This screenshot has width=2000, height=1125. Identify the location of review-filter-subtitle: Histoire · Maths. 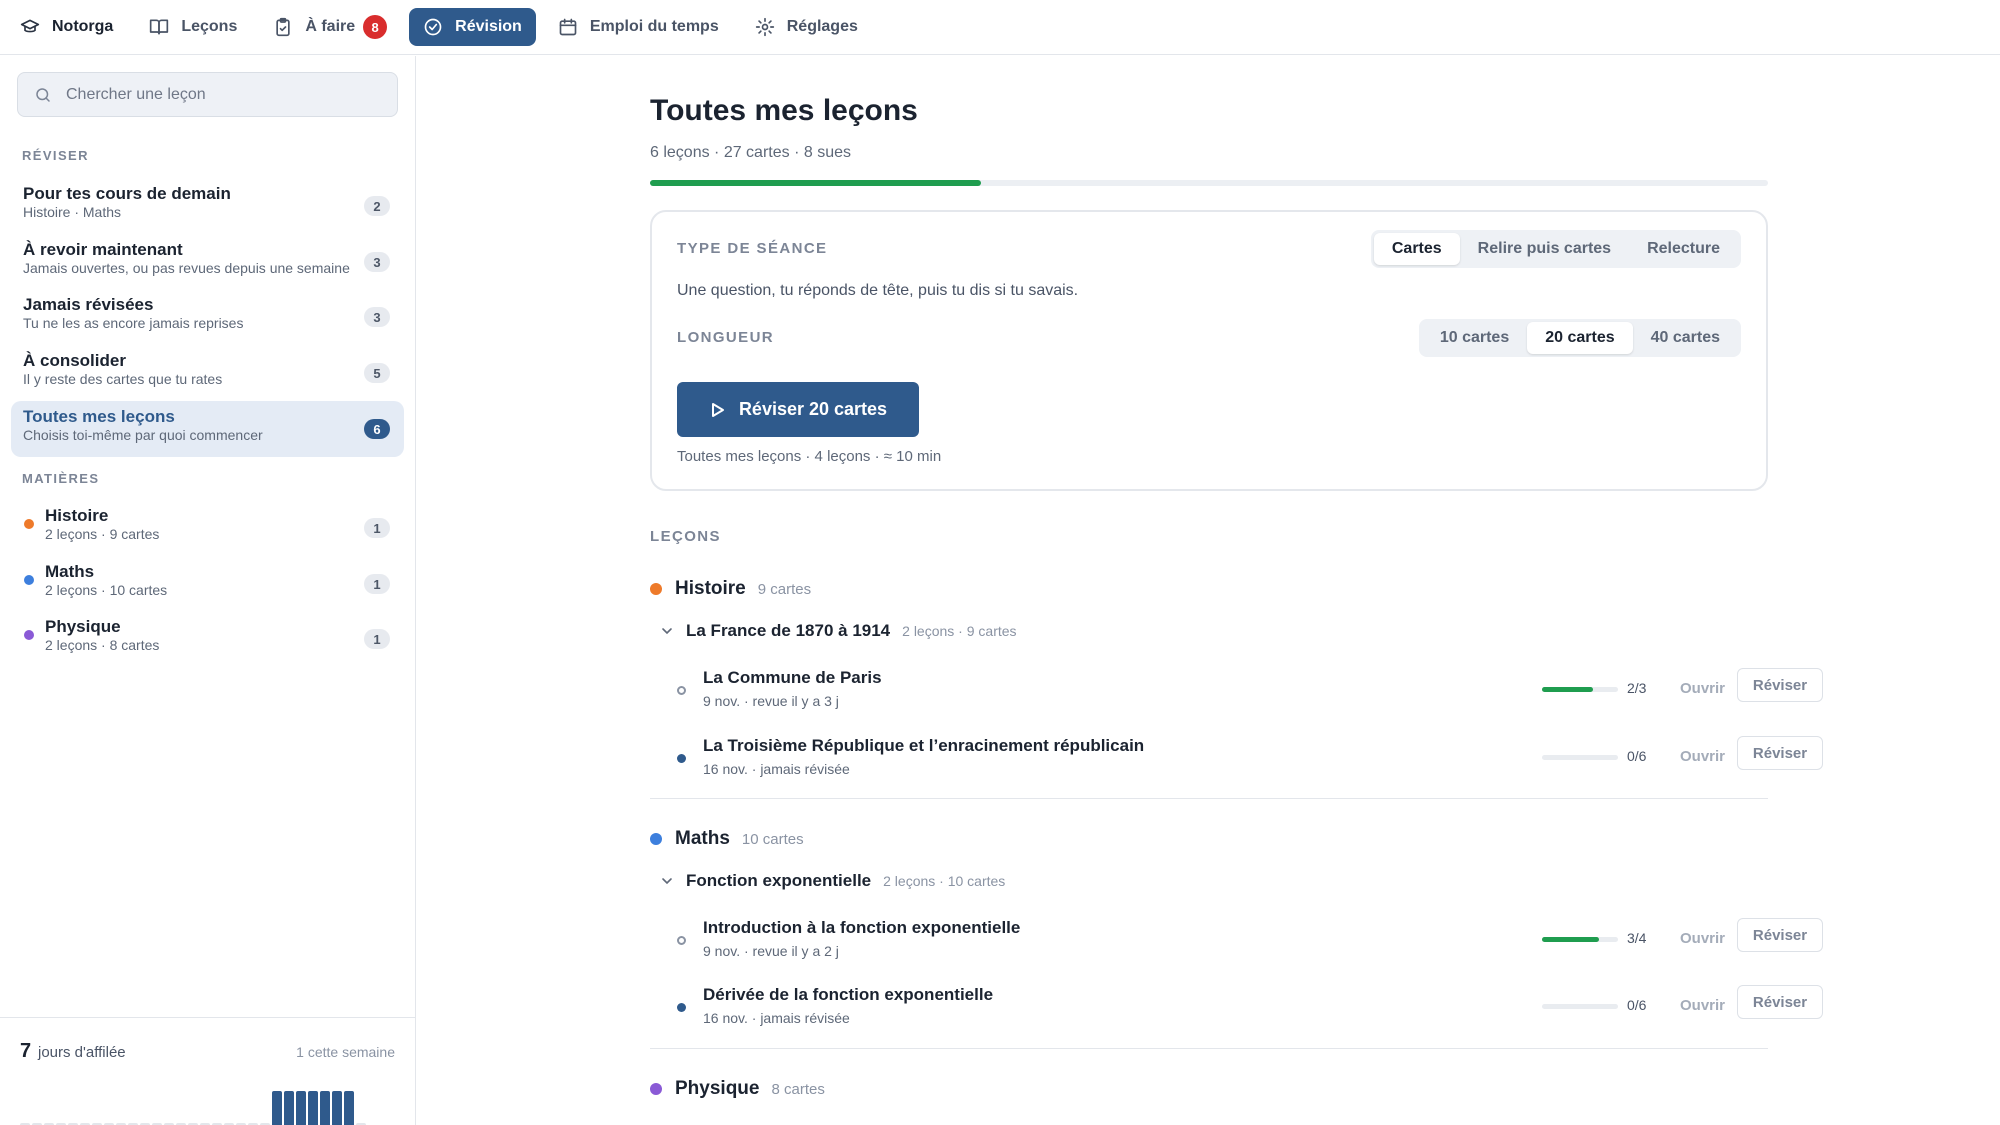
(72, 212).